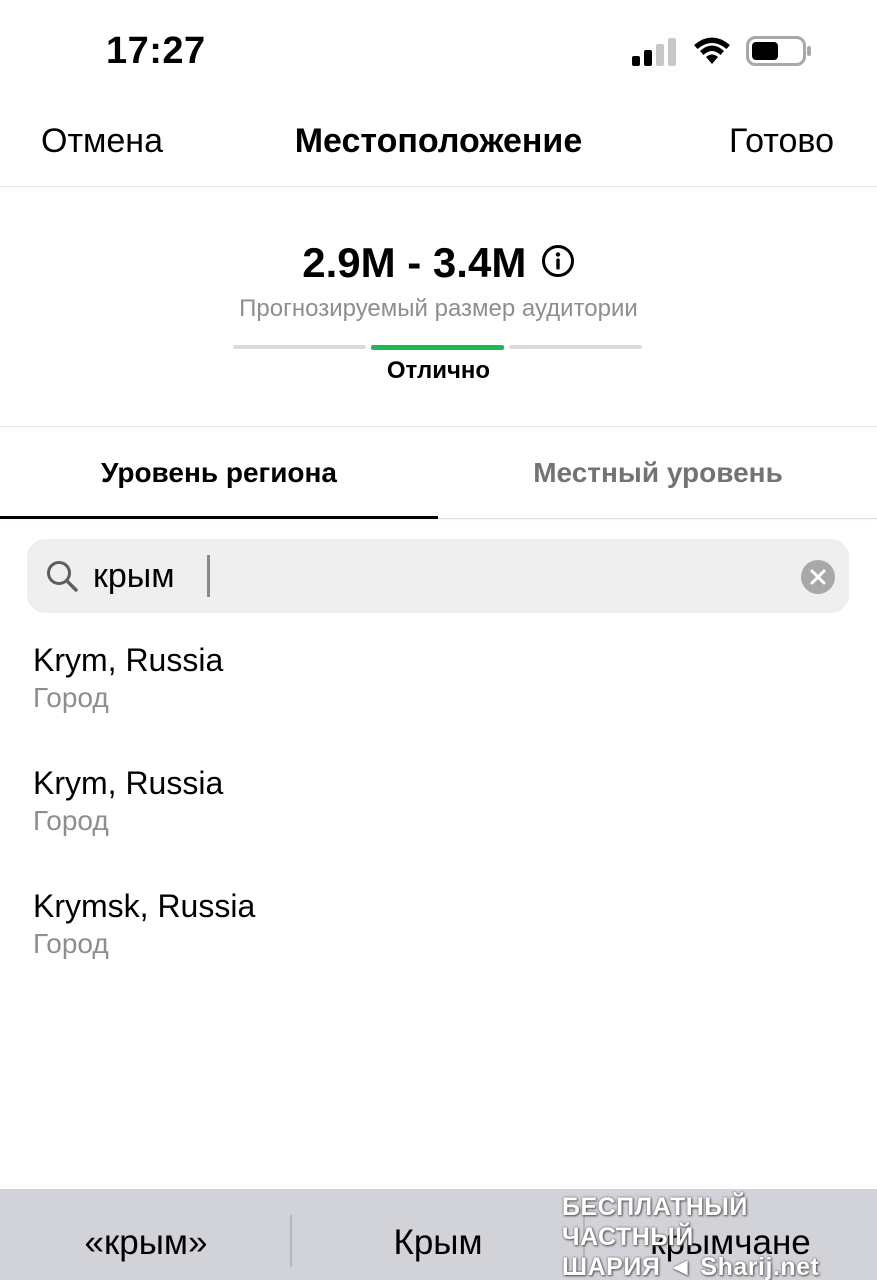 Image resolution: width=877 pixels, height=1280 pixels. I want to click on clear-icon, so click(818, 577).